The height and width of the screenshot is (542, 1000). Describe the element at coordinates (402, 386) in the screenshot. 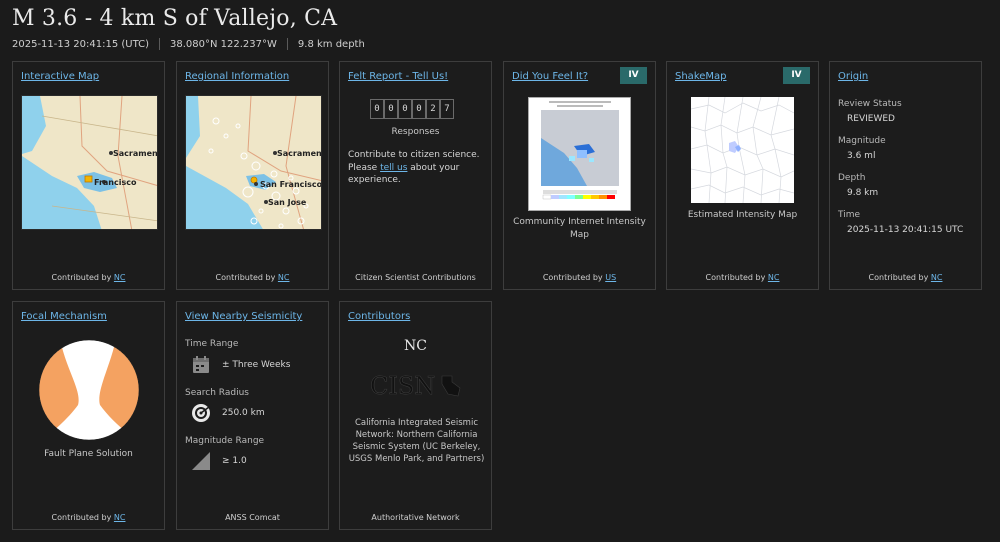

I see `cisn-logo-text: CISN` at that location.